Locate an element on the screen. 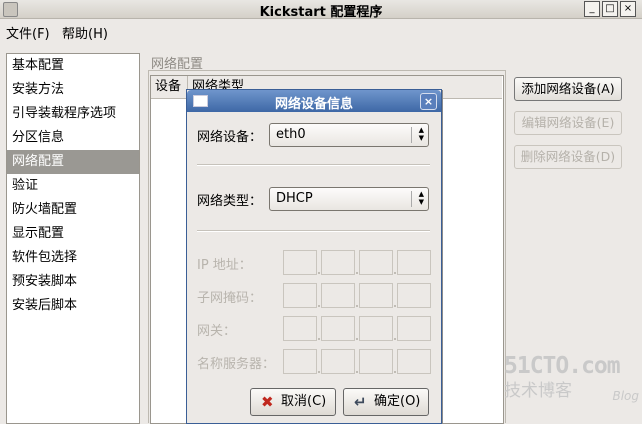  ok-button: ↵ 确定(O) is located at coordinates (386, 402).